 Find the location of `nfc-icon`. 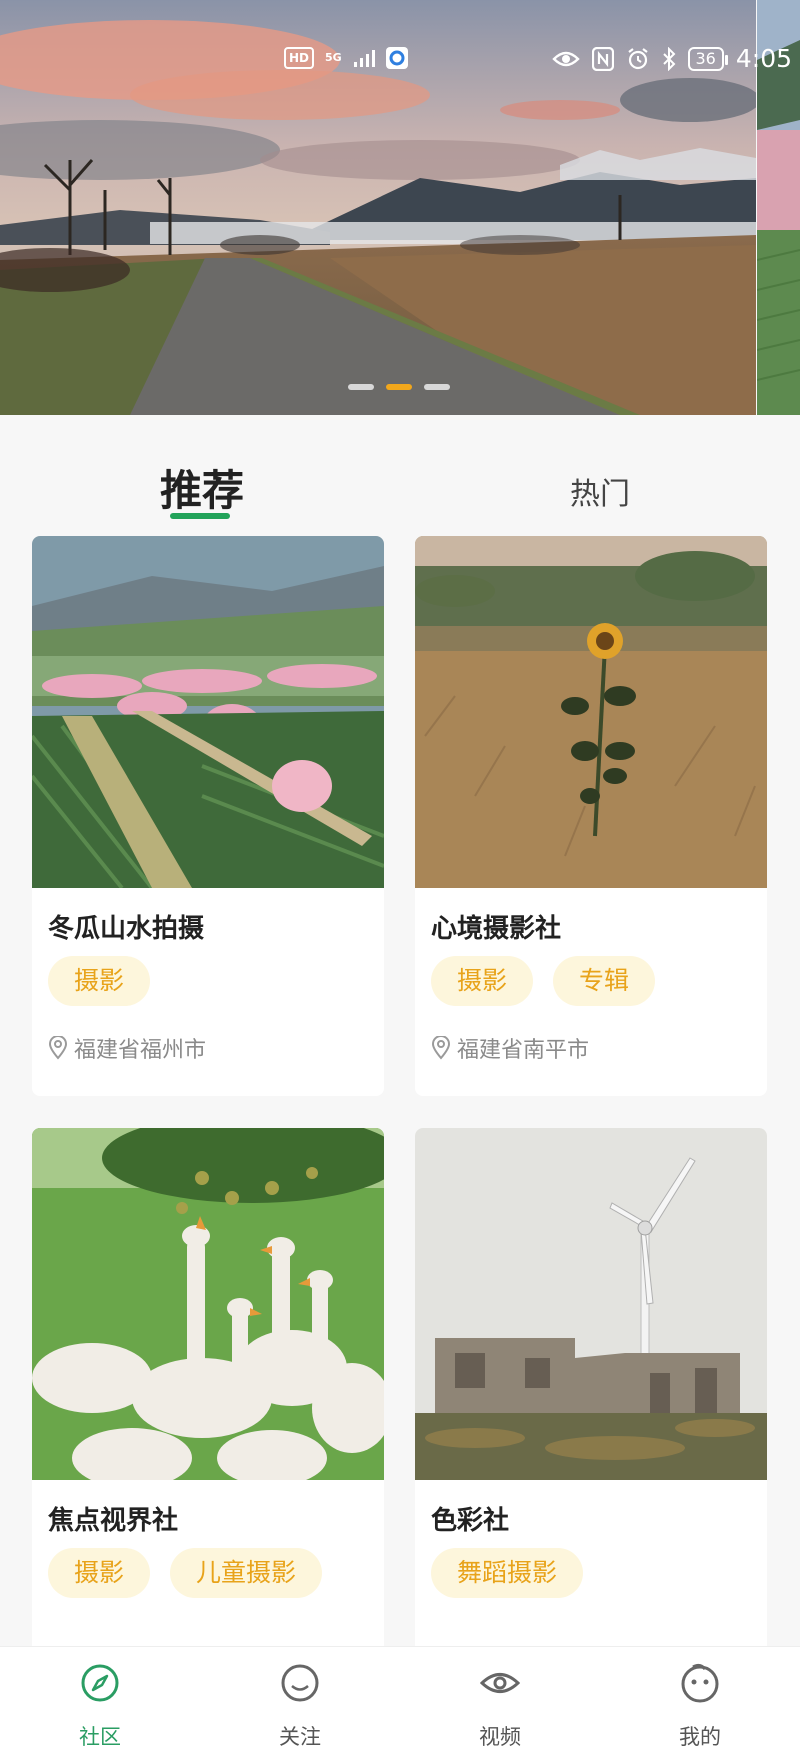

nfc-icon is located at coordinates (602, 59).